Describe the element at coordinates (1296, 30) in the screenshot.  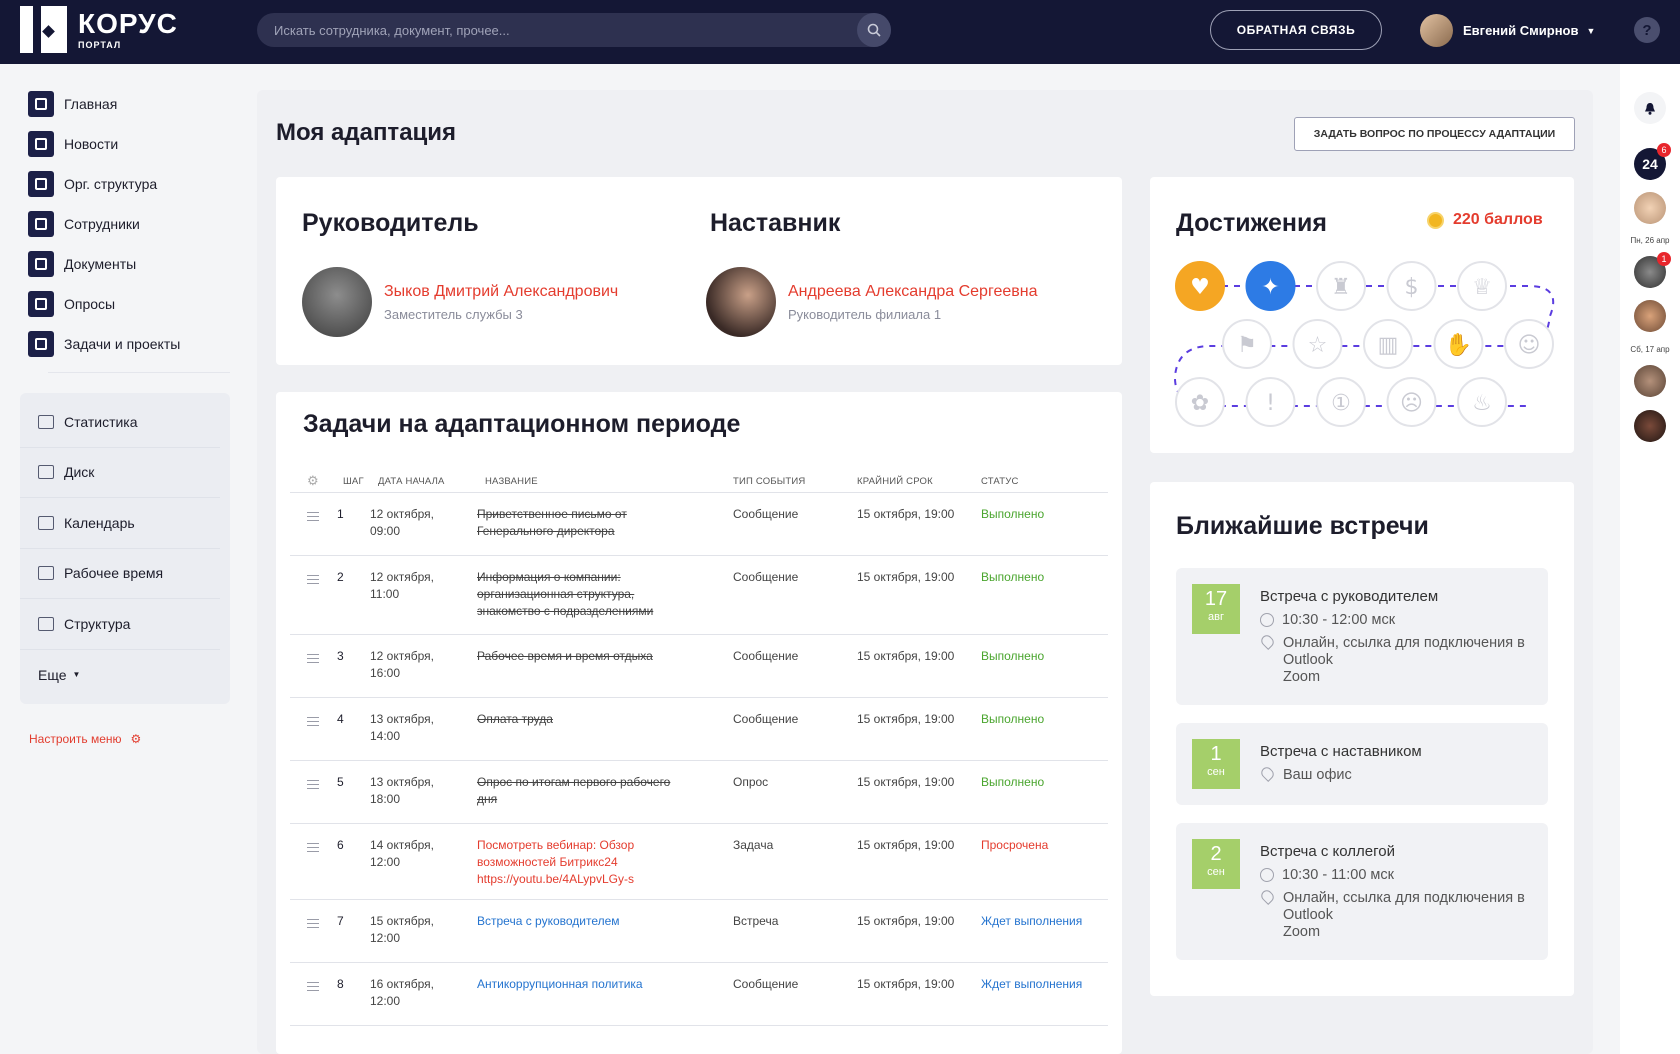
I see `feedback-button: ОБРАТНАЯ СВЯЗЬ` at that location.